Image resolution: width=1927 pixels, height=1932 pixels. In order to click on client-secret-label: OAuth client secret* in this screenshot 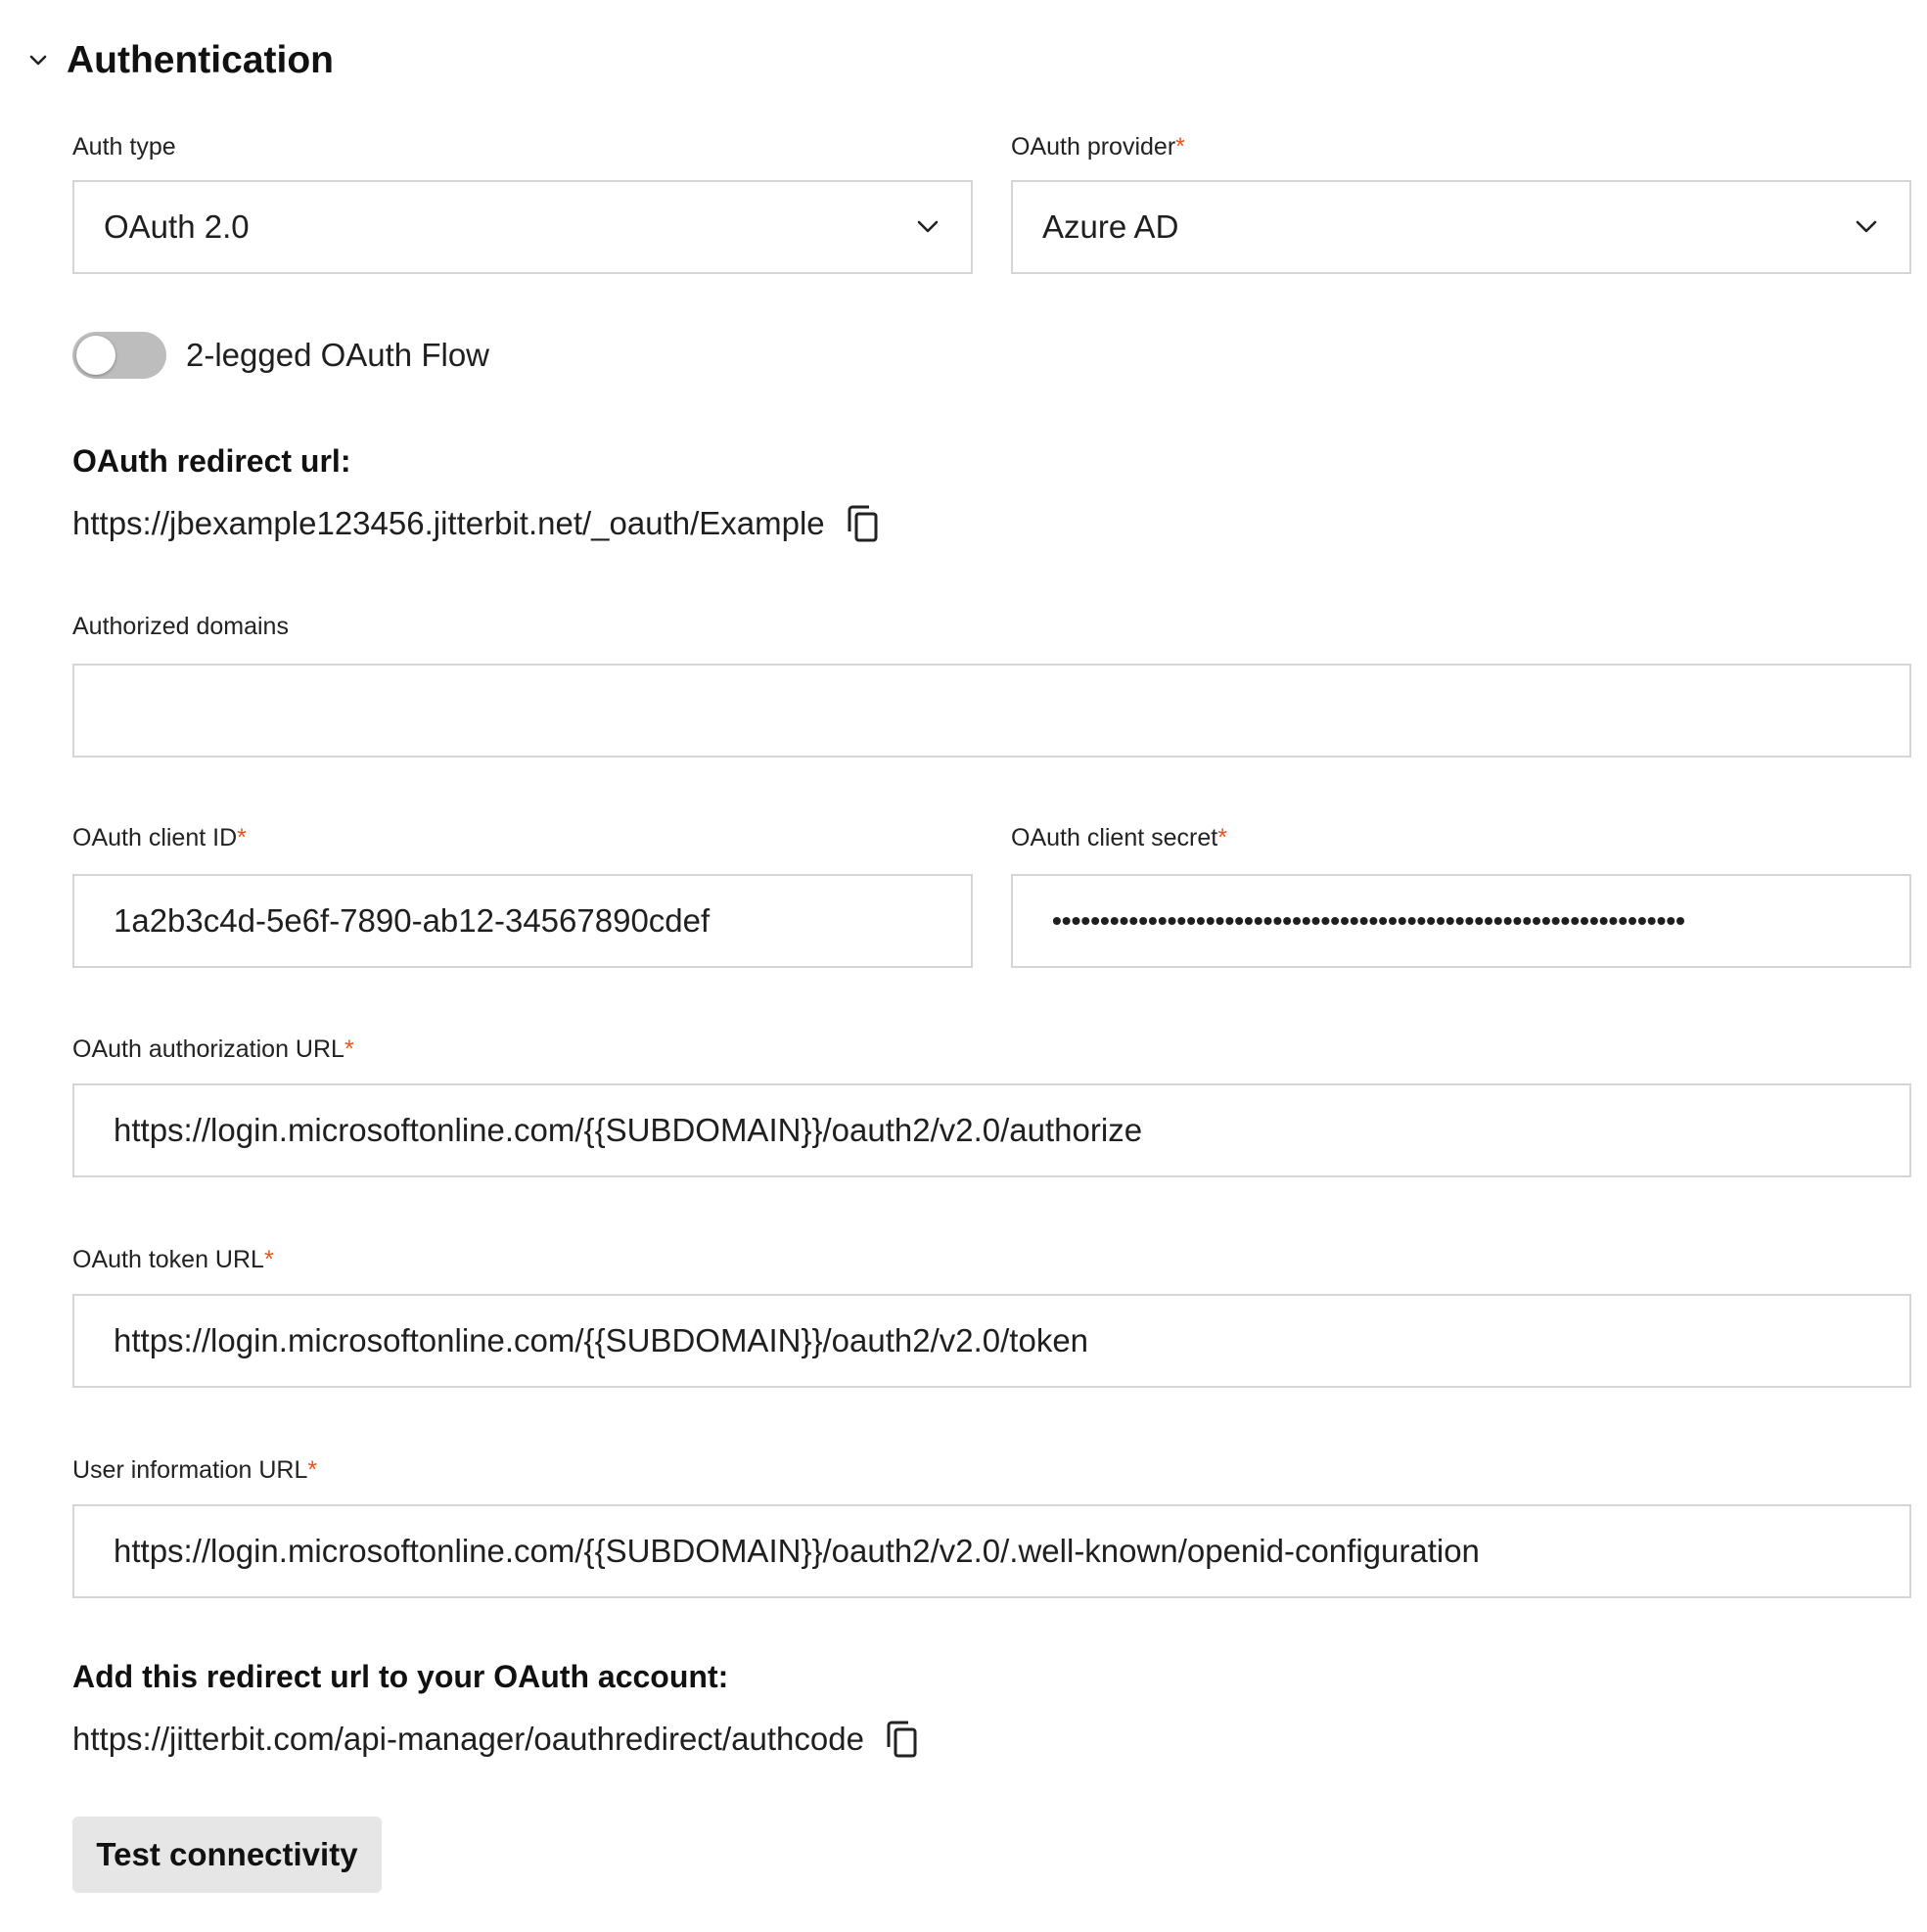, I will do `click(1119, 838)`.